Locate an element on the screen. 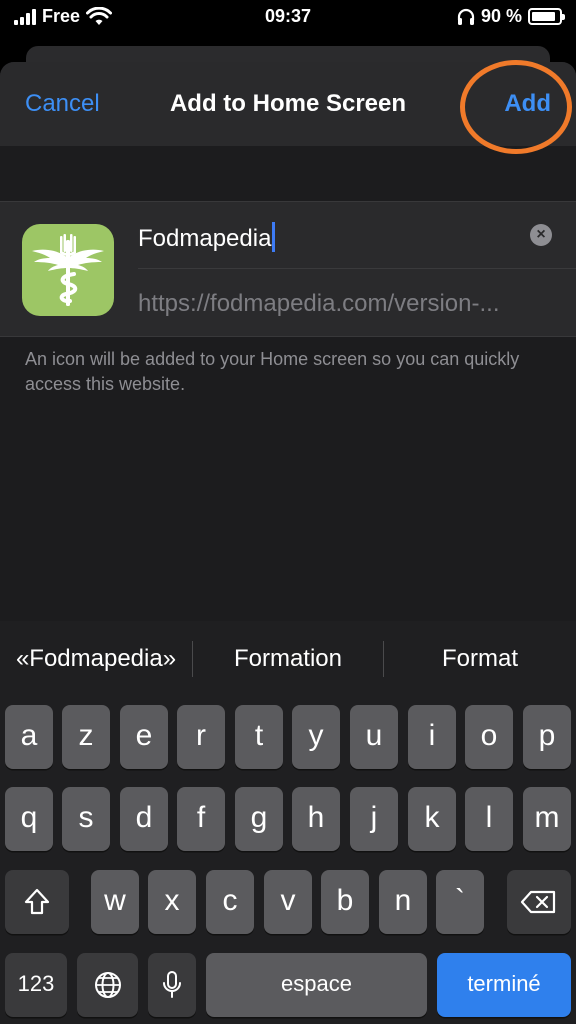 Image resolution: width=576 pixels, height=1024 pixels. status-right: 90 % is located at coordinates (511, 16).